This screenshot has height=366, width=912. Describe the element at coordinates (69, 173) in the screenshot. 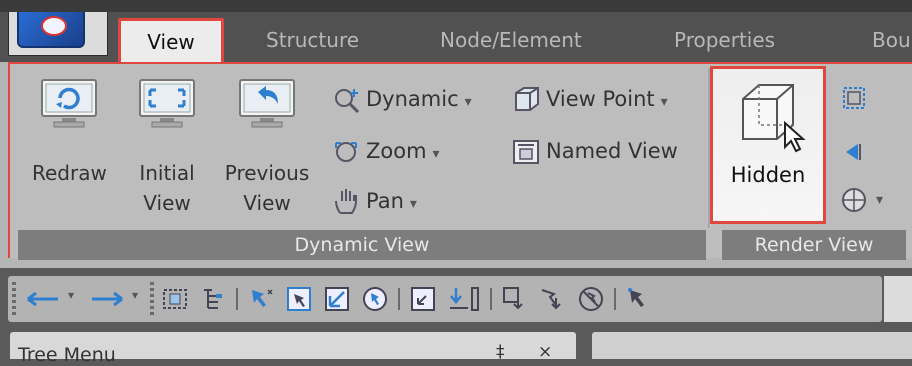

I see `redraw-label: Redraw` at that location.